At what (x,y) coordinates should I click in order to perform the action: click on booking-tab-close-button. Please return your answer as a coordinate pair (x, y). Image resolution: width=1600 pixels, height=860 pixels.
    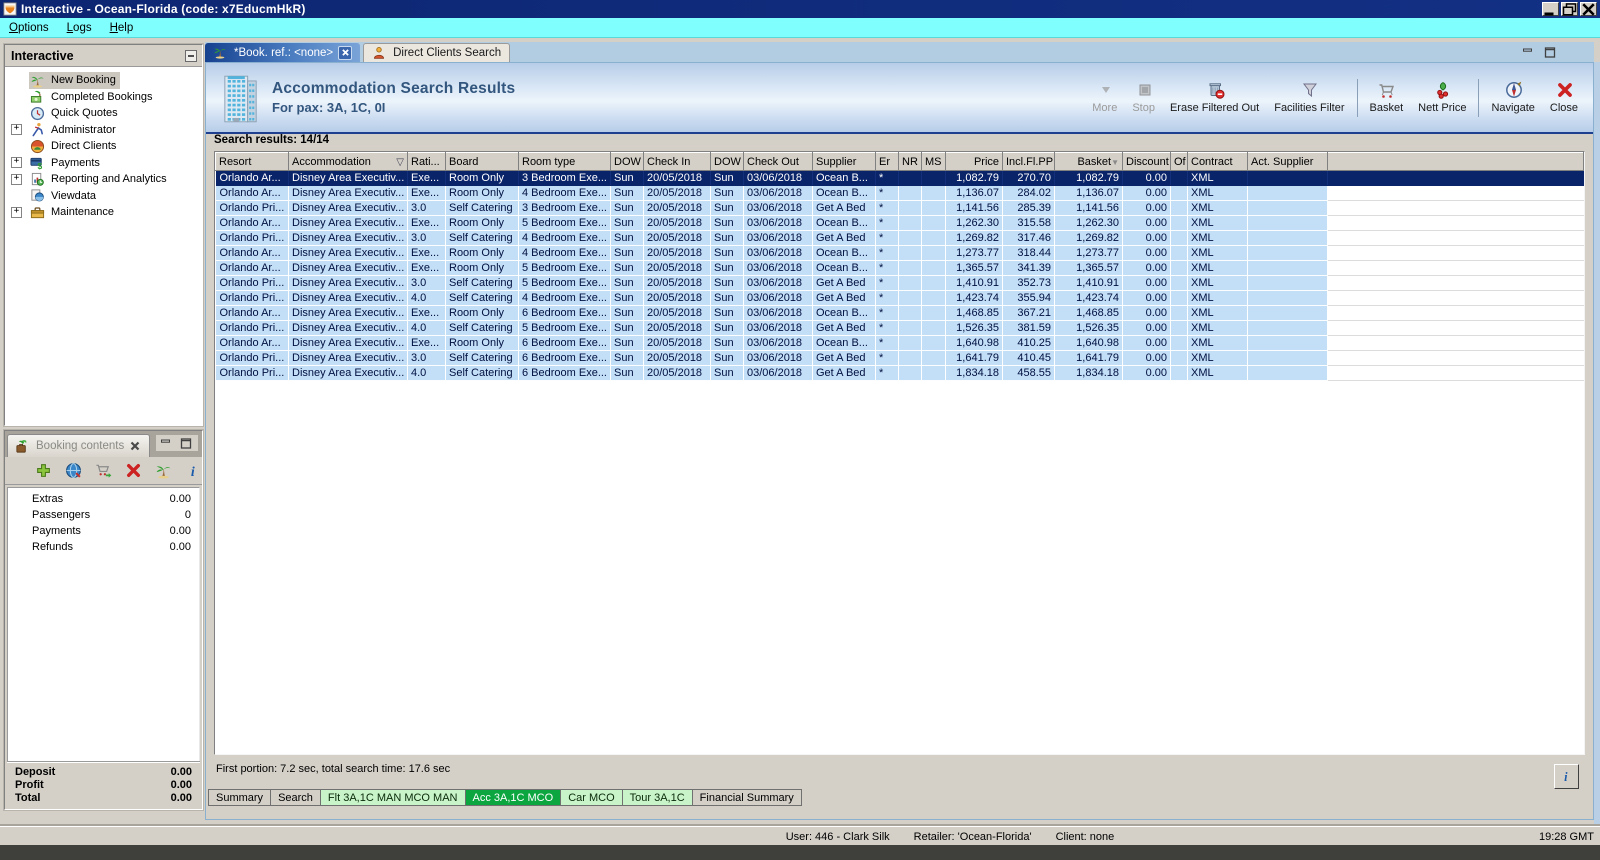
    Looking at the image, I should click on (135, 446).